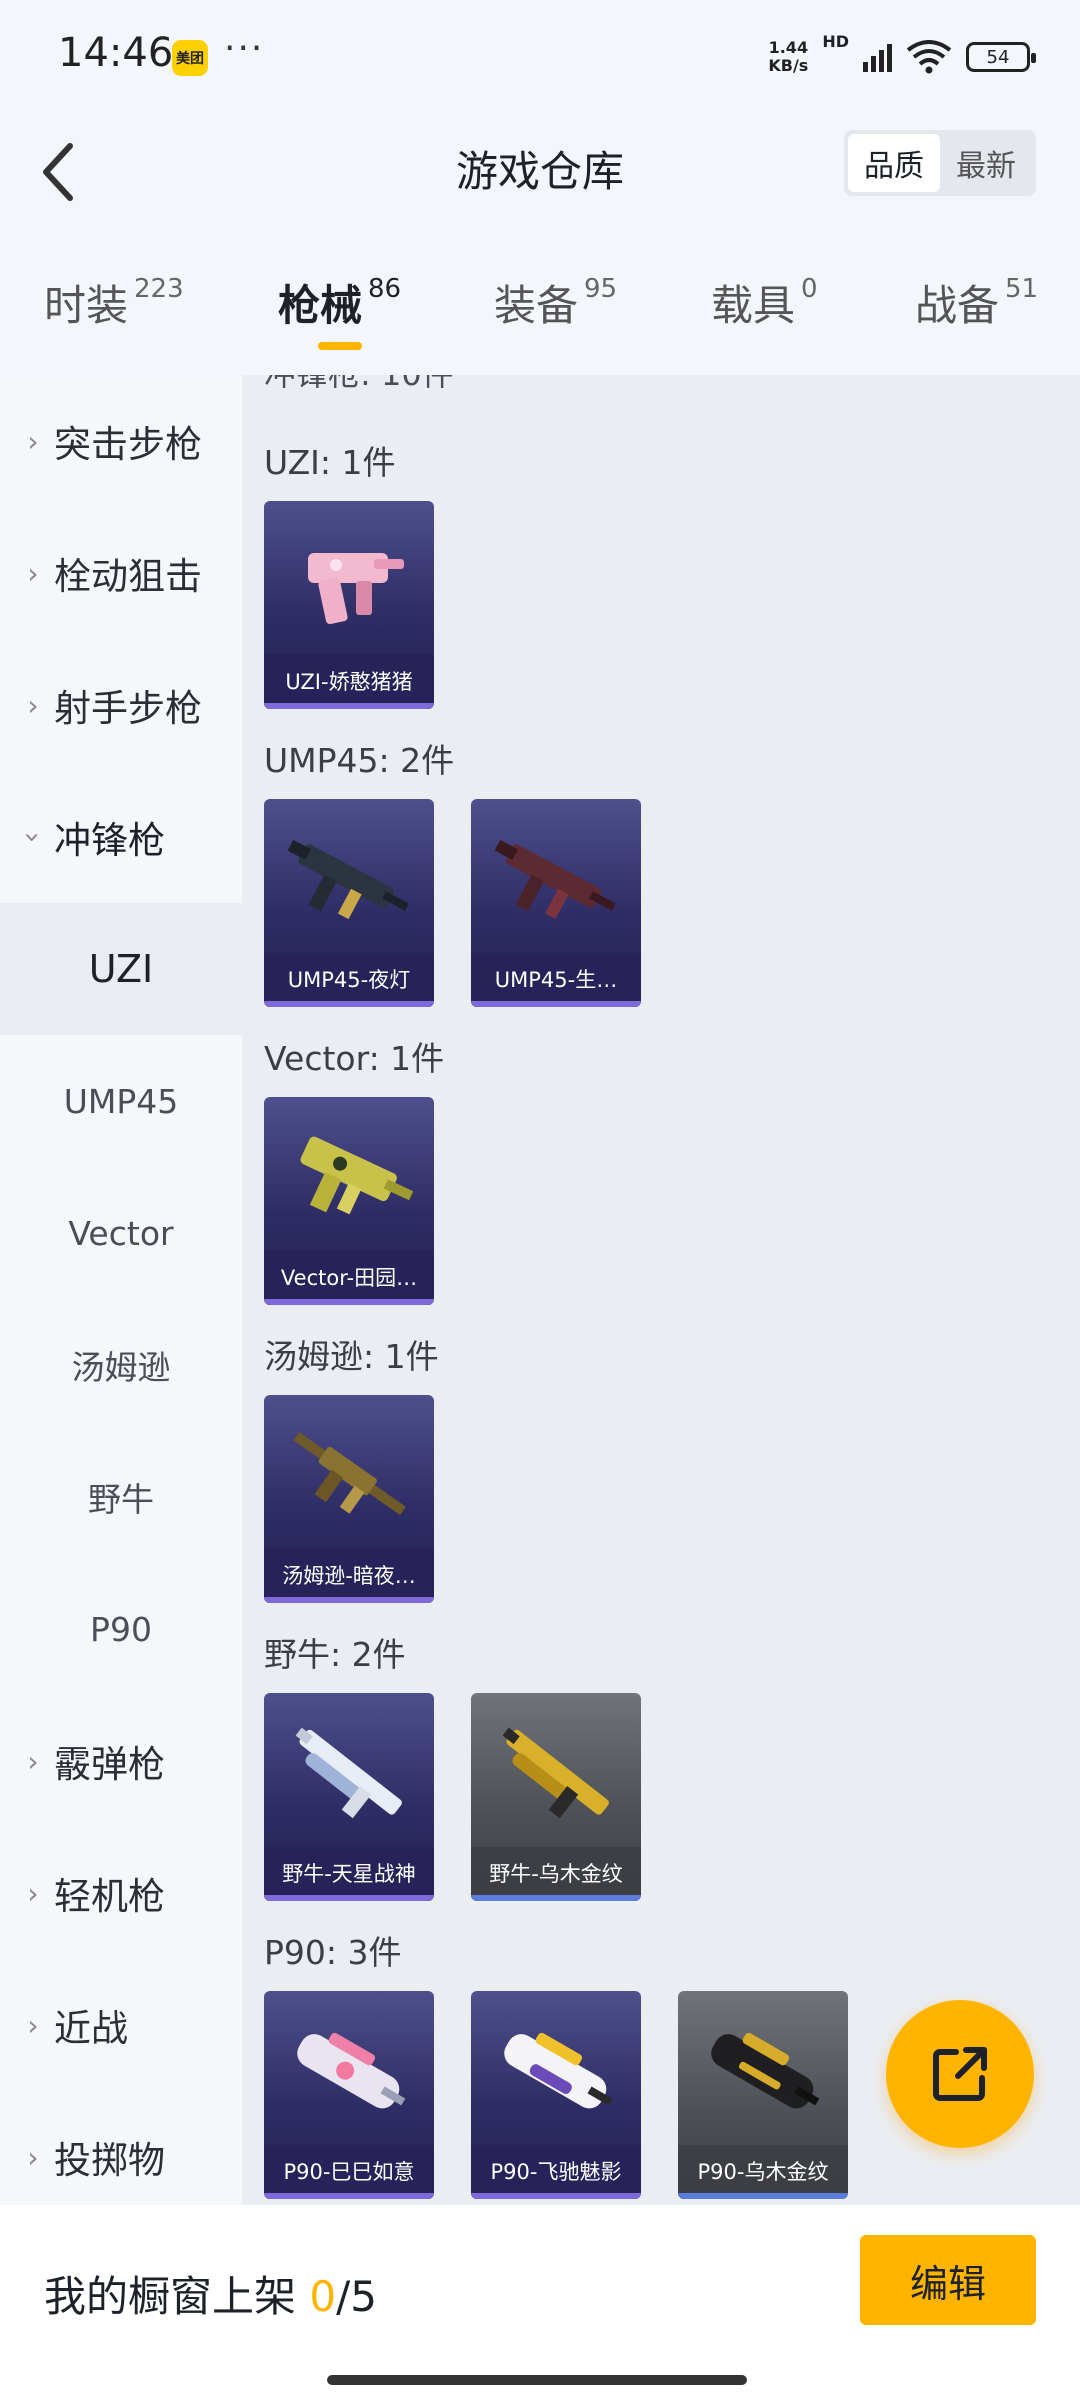 This screenshot has width=1080, height=2400. Describe the element at coordinates (1001, 57) in the screenshot. I see `battery-icon: 54` at that location.